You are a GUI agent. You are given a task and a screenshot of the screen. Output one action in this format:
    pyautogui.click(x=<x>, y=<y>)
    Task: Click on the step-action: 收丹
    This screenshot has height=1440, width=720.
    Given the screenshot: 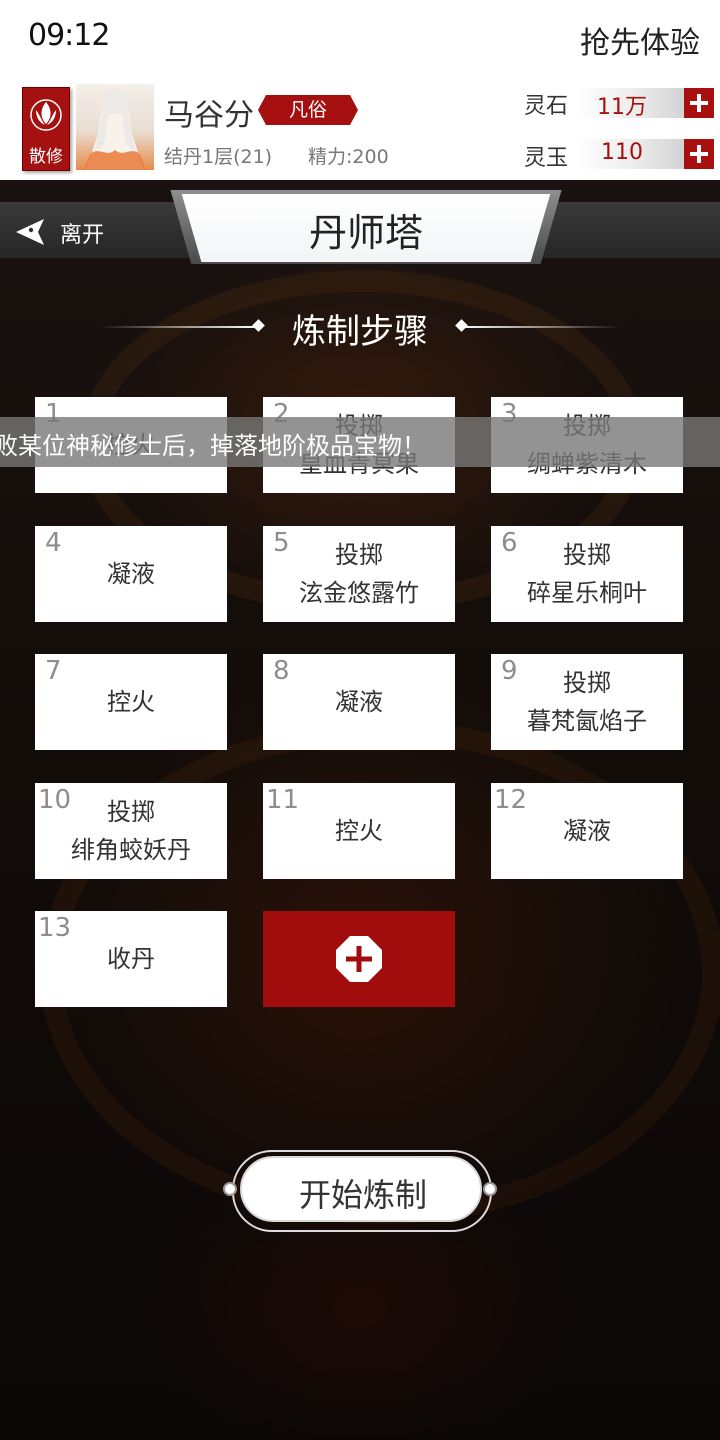 What is the action you would take?
    pyautogui.click(x=131, y=959)
    